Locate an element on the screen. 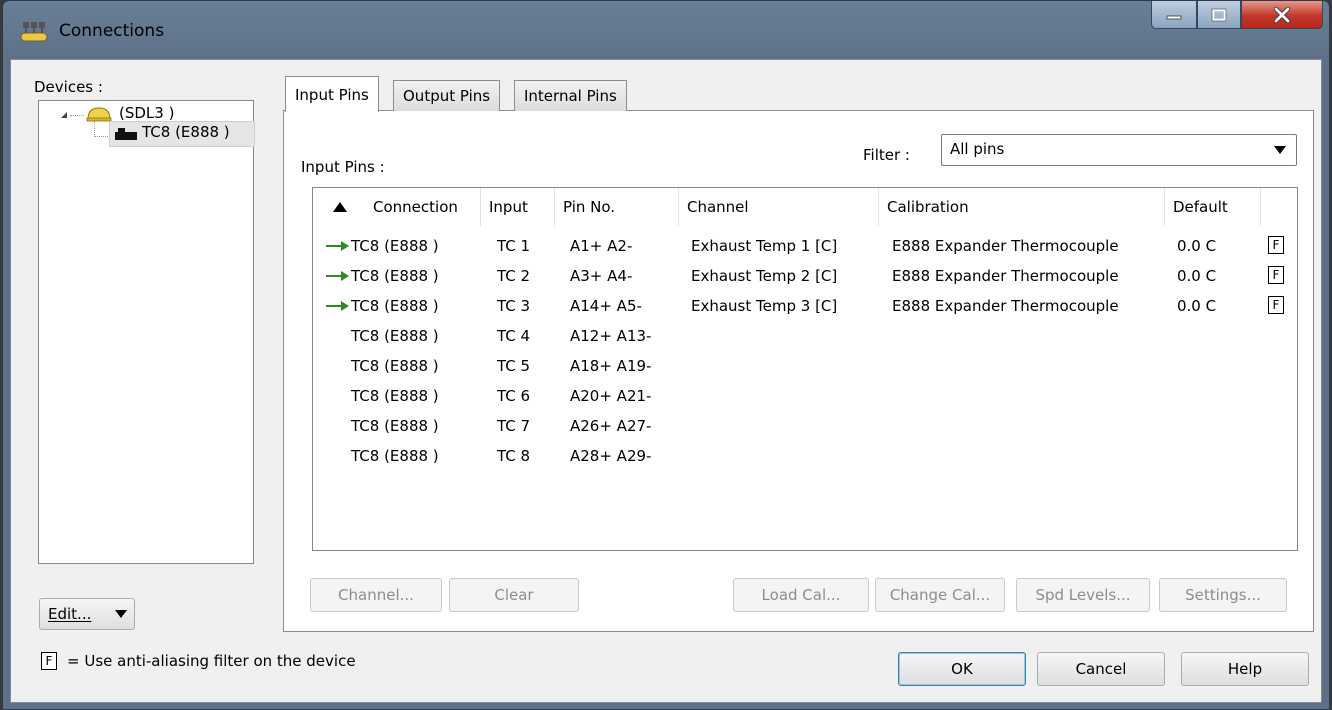 This screenshot has width=1332, height=710. column-header-pin-no: Pin No. is located at coordinates (617, 207).